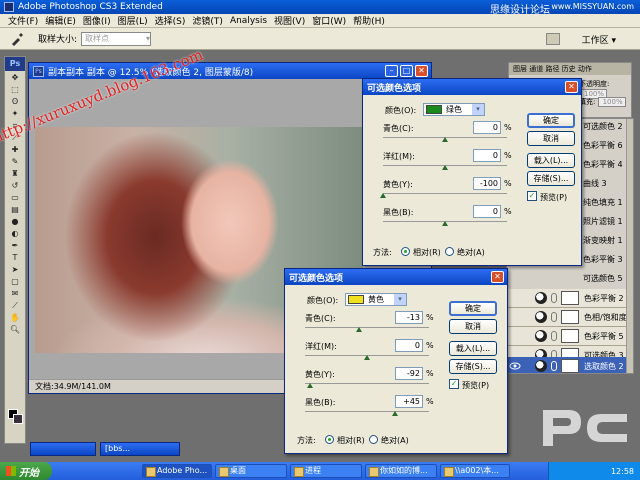 The height and width of the screenshot is (480, 640). Describe the element at coordinates (487, 183) in the screenshot. I see `slider-value-input: -100` at that location.